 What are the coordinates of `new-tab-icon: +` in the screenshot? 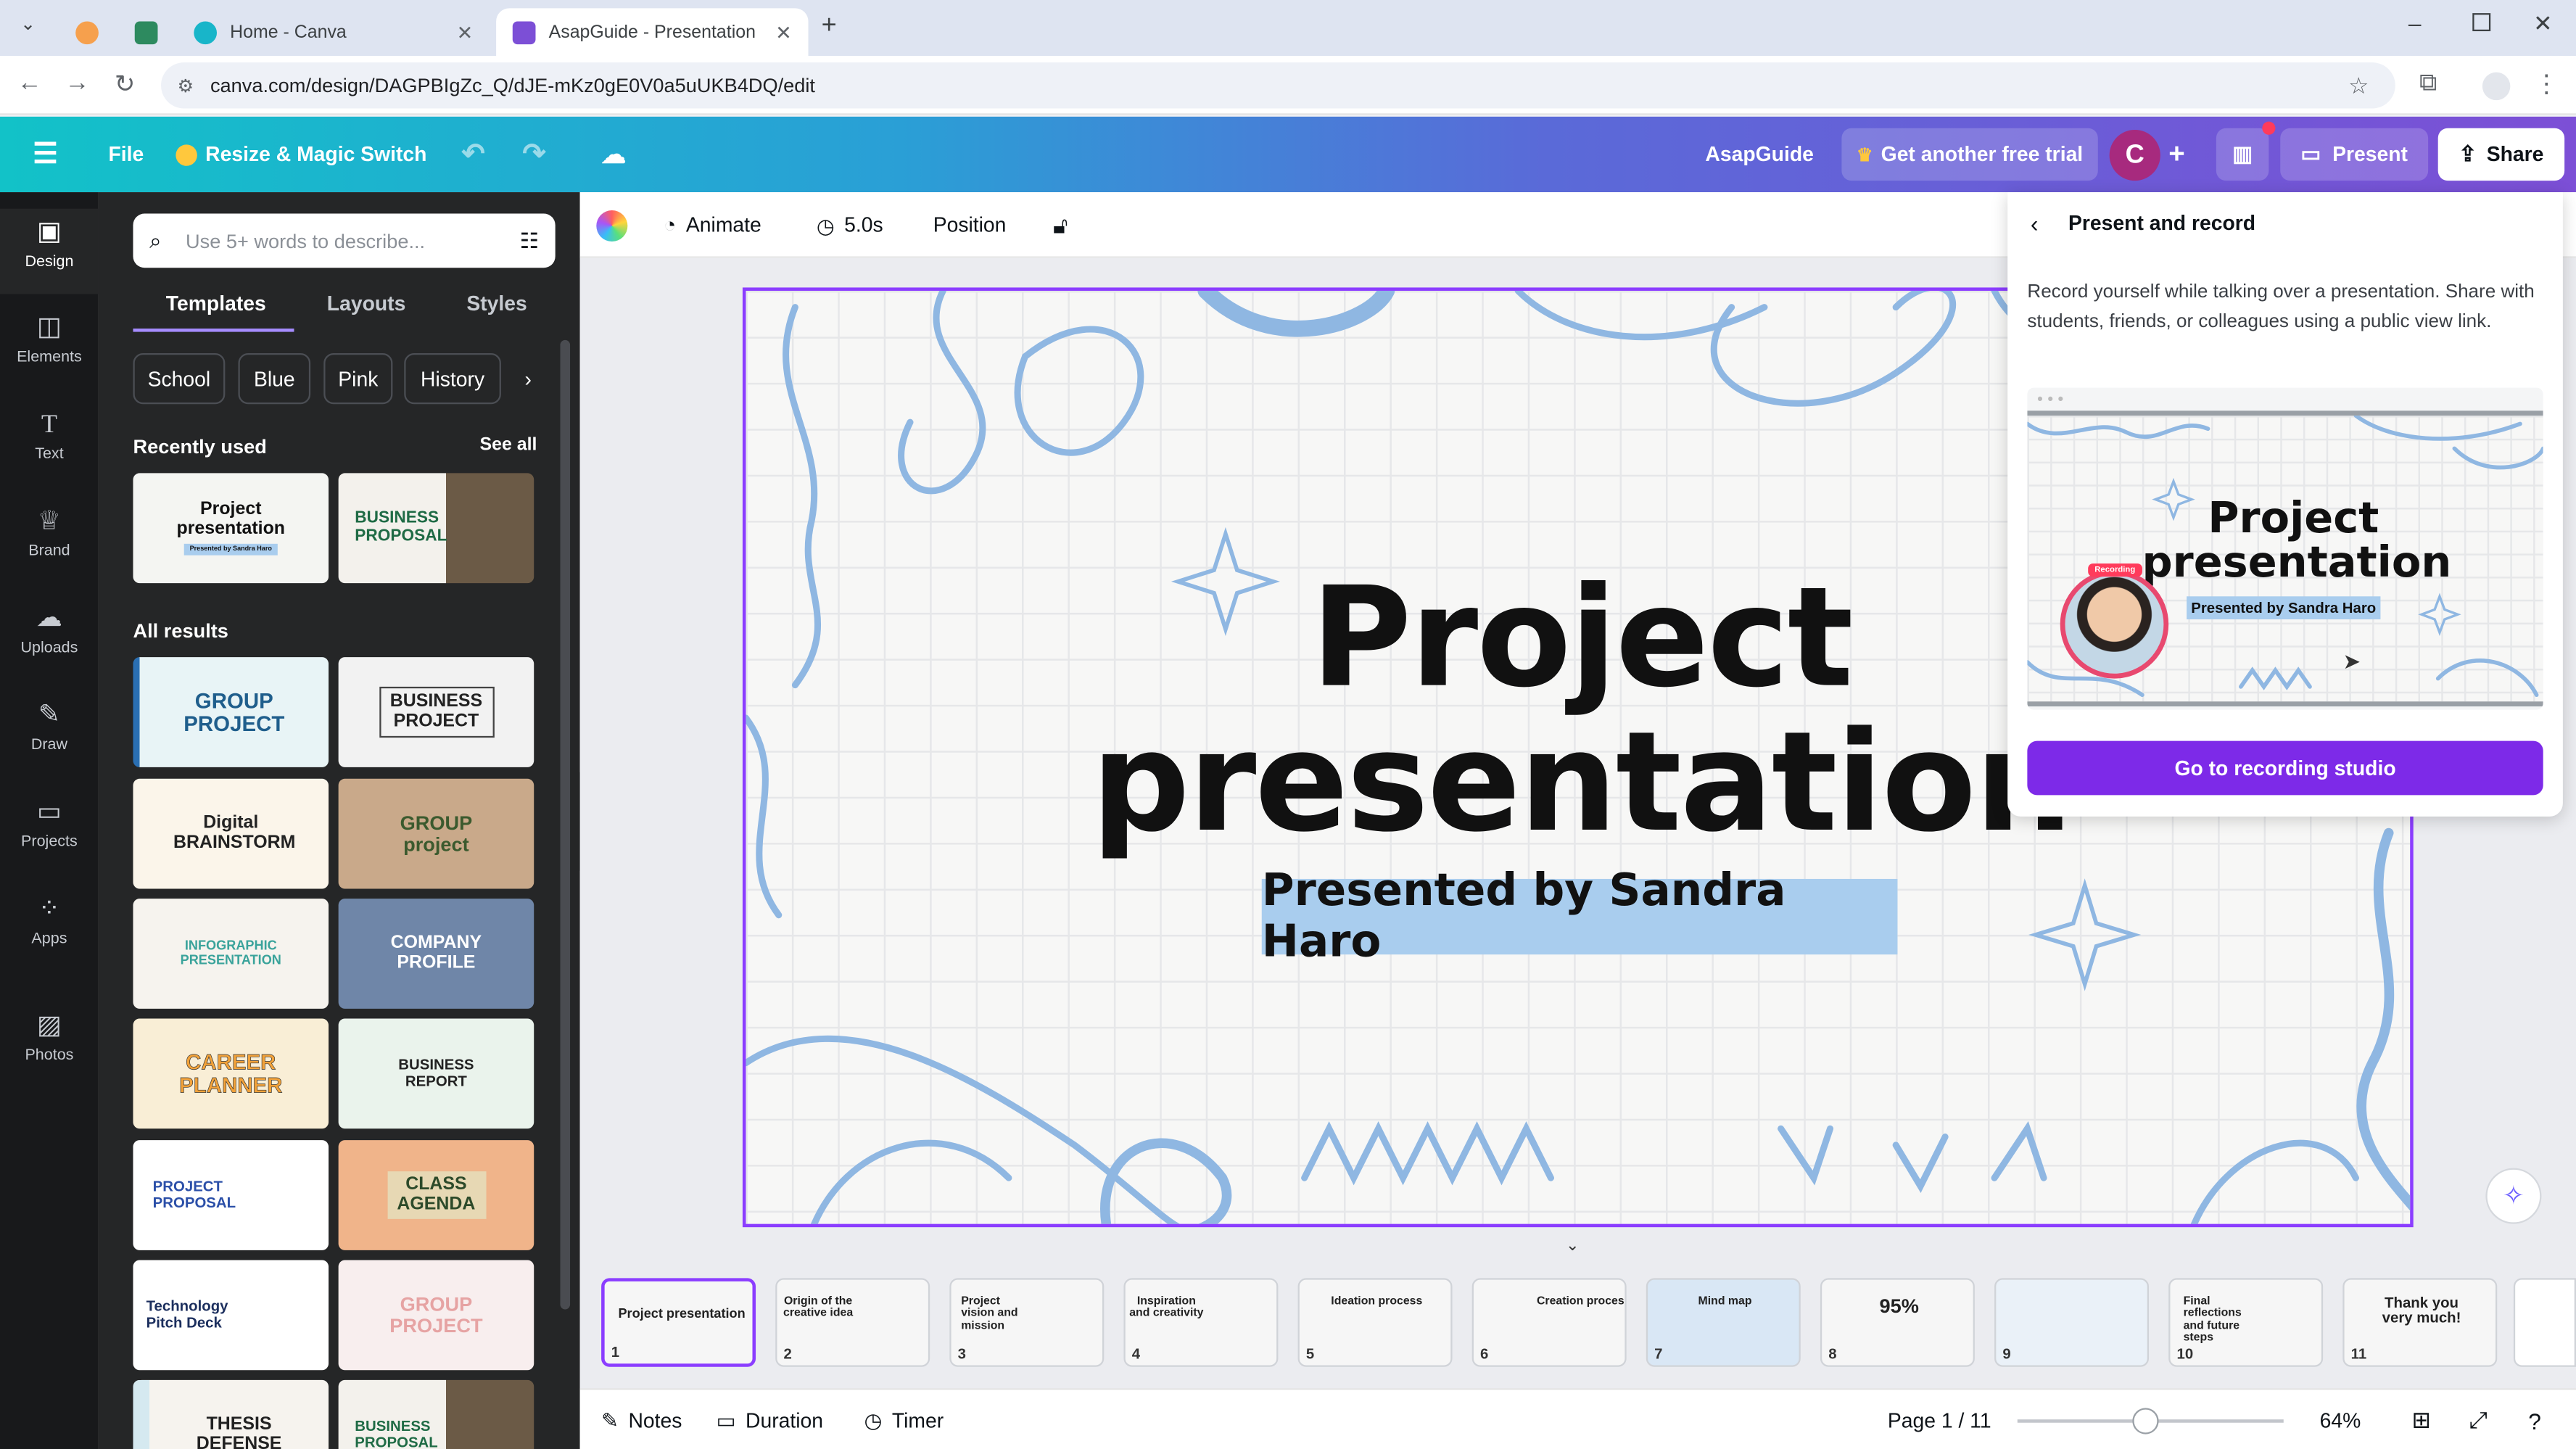 It's located at (829, 26).